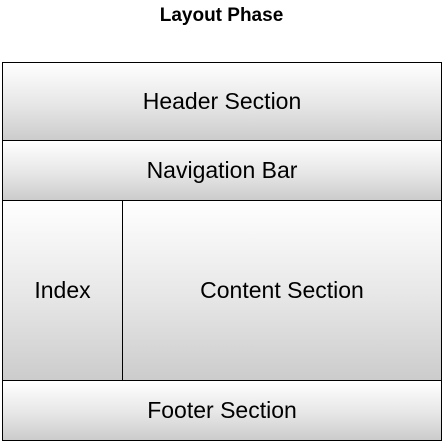 This screenshot has height=441, width=443. I want to click on diagram-title: Layout Phase, so click(221, 15).